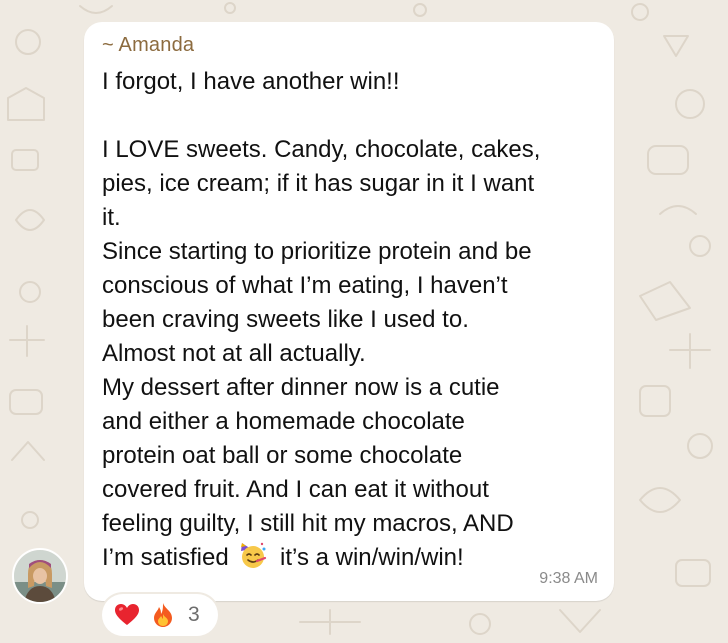  What do you see at coordinates (111, 217) in the screenshot?
I see `message-line: it.` at bounding box center [111, 217].